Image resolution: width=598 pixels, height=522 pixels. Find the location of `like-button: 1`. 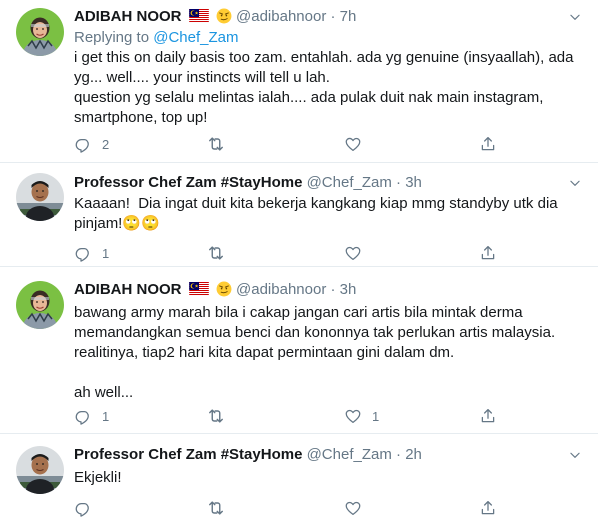

like-button: 1 is located at coordinates (361, 416).